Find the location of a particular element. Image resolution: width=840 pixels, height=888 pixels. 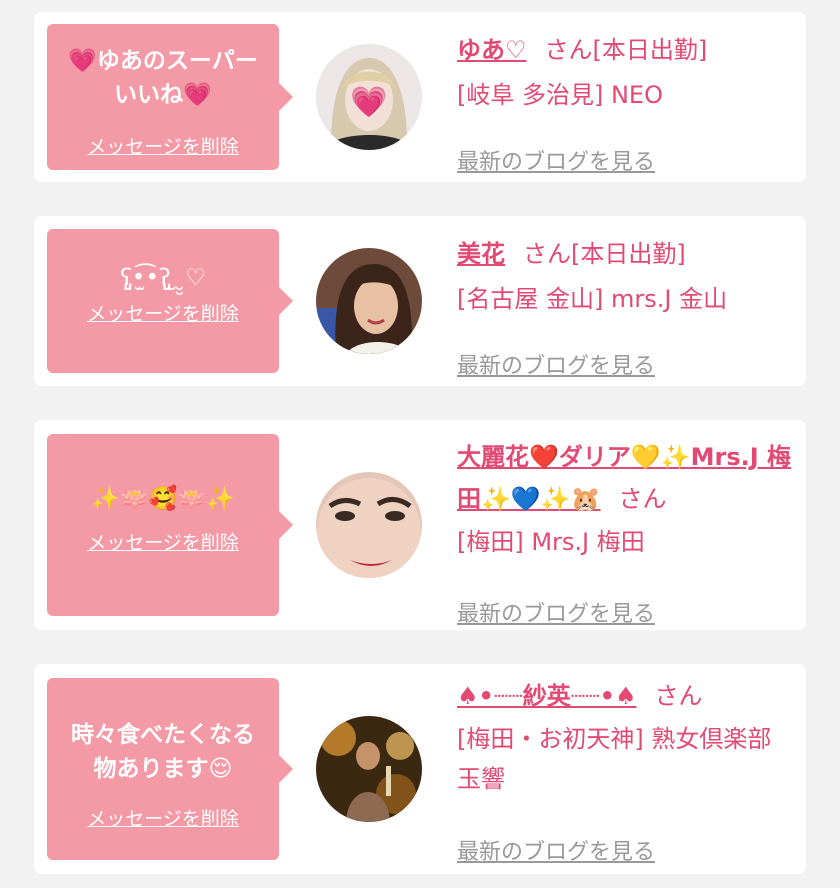

message-bubble: 💗ゆあのスーパー いいね💗 メッセージを削除 is located at coordinates (170, 97).